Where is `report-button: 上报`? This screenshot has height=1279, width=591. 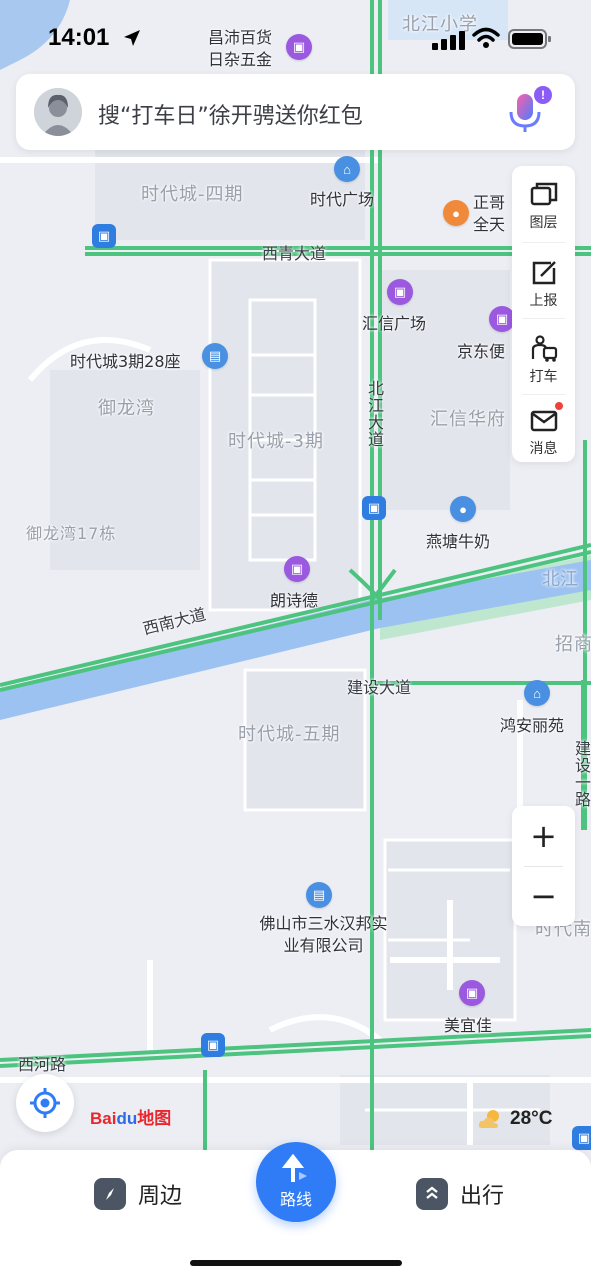
report-button: 上报 is located at coordinates (543, 283).